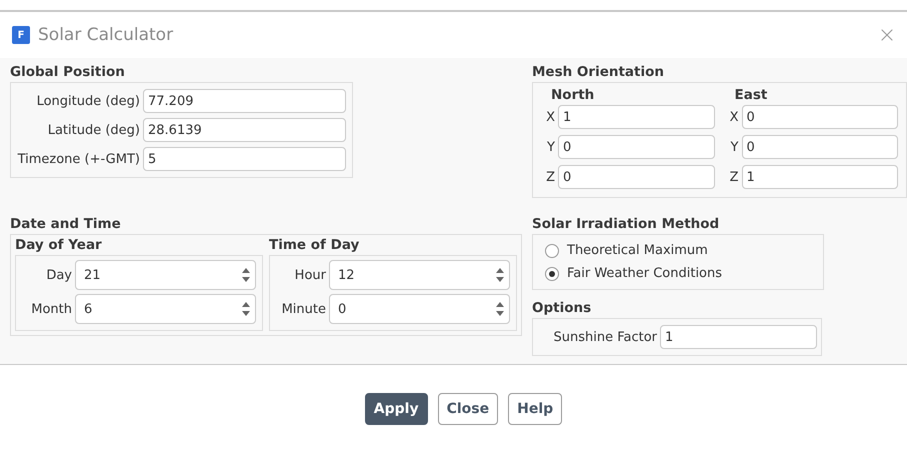 The image size is (907, 452). Describe the element at coordinates (93, 130) in the screenshot. I see `field-label: Latitude (deg)` at that location.